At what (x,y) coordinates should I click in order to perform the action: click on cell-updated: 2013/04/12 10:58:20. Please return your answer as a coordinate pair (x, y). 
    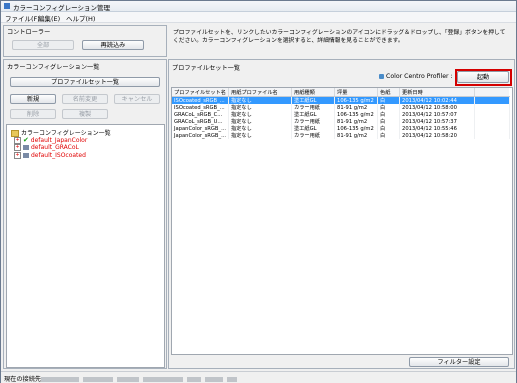
    Looking at the image, I should click on (437, 135).